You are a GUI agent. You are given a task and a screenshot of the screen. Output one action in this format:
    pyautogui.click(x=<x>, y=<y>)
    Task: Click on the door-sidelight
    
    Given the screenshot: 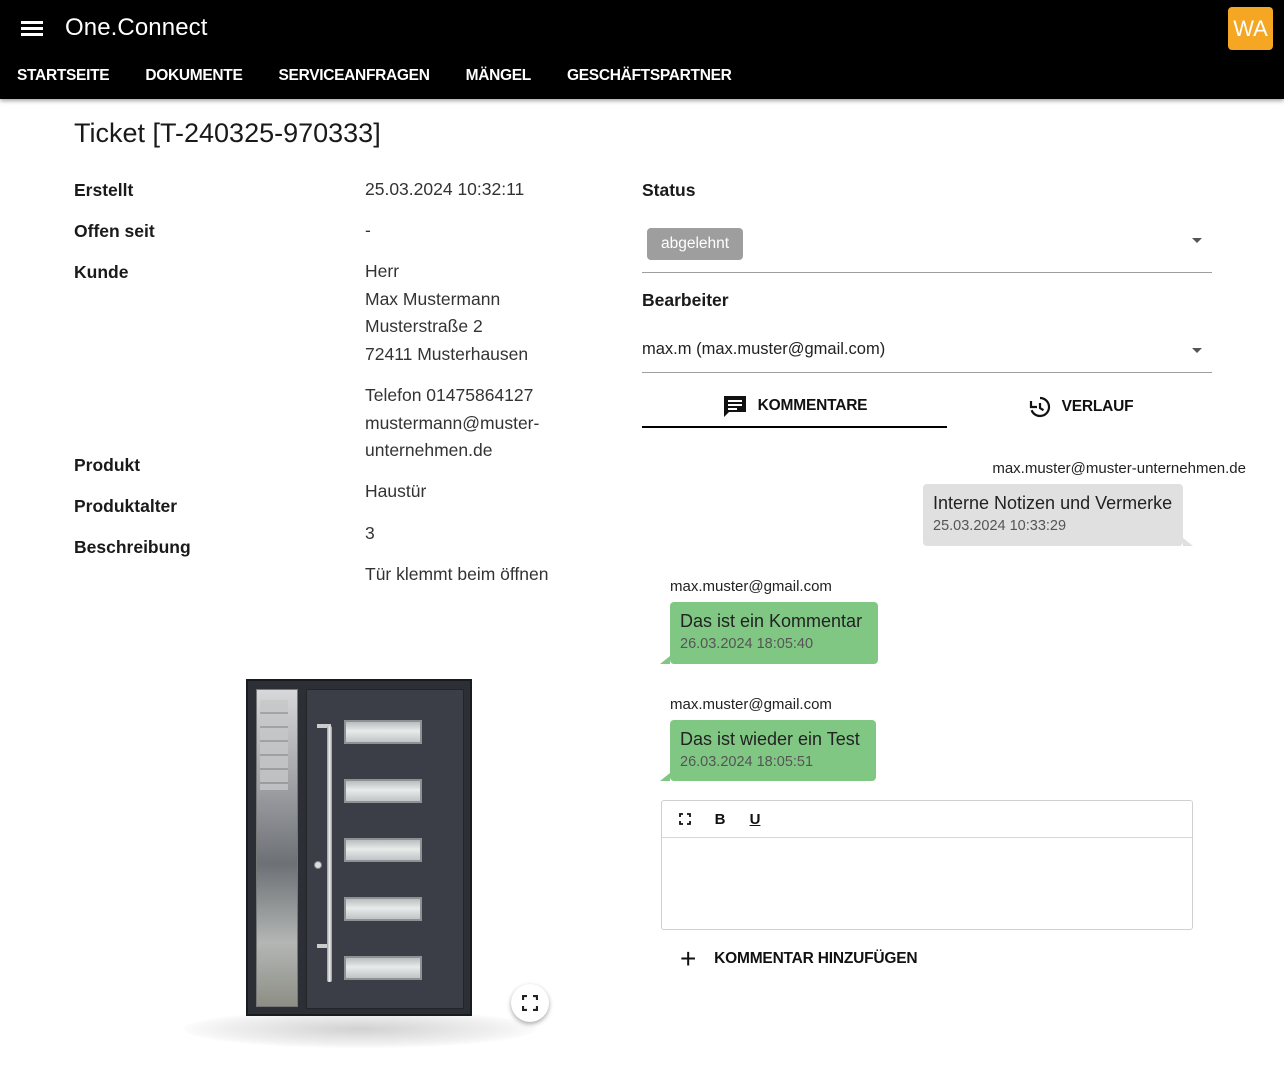 What is the action you would take?
    pyautogui.click(x=277, y=848)
    